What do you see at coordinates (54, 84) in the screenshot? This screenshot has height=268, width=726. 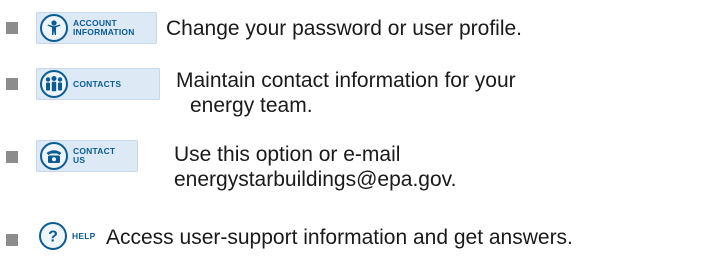 I see `contacts-icon` at bounding box center [54, 84].